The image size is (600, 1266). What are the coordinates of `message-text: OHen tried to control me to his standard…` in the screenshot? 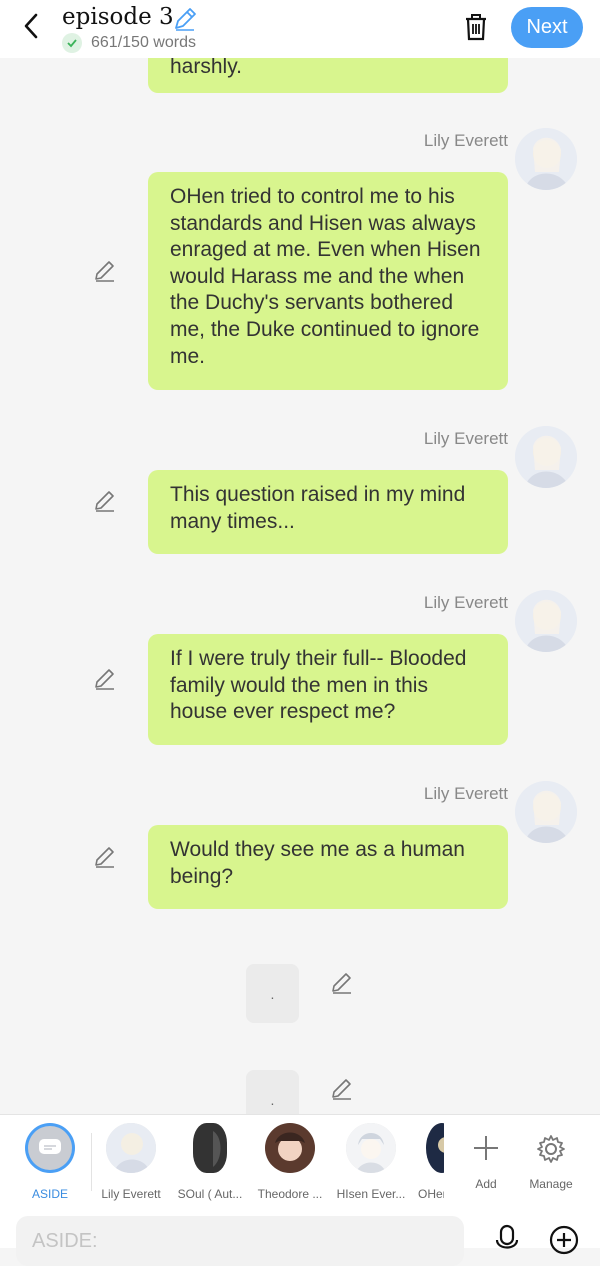 It's located at (325, 276).